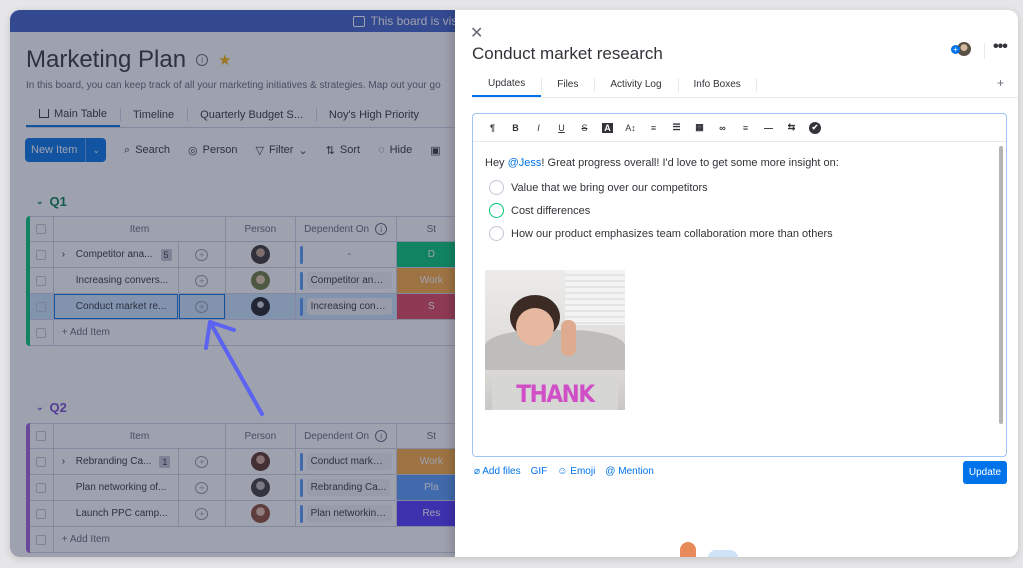 This screenshot has height=568, width=1023. I want to click on group-title-q2: ⌄ Q2, so click(51, 407).